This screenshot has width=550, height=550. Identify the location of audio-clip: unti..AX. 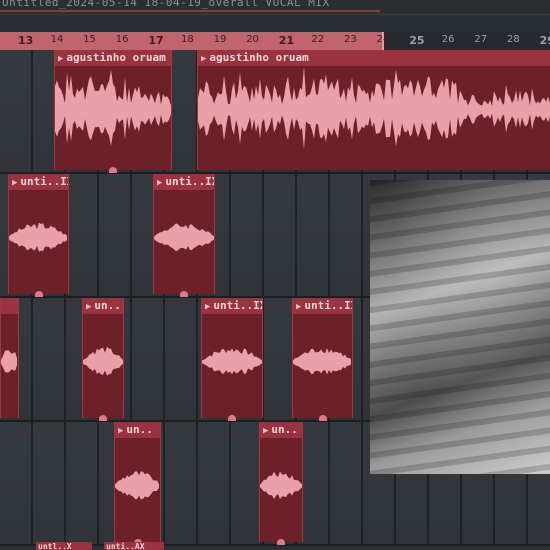
(134, 546).